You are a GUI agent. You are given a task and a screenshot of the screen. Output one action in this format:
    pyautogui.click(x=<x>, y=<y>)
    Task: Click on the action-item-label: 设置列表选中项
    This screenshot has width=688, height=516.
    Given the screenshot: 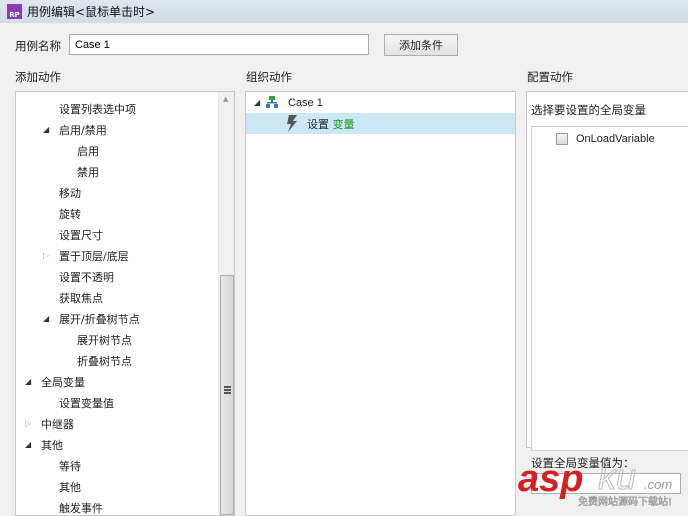 What is the action you would take?
    pyautogui.click(x=97, y=109)
    